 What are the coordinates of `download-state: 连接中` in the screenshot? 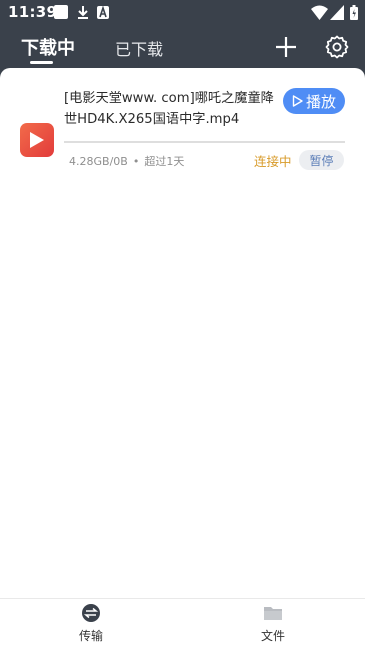 It's located at (273, 161).